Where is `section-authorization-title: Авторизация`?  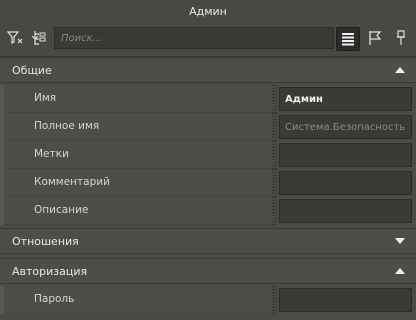
section-authorization-title: Авторизация is located at coordinates (50, 271).